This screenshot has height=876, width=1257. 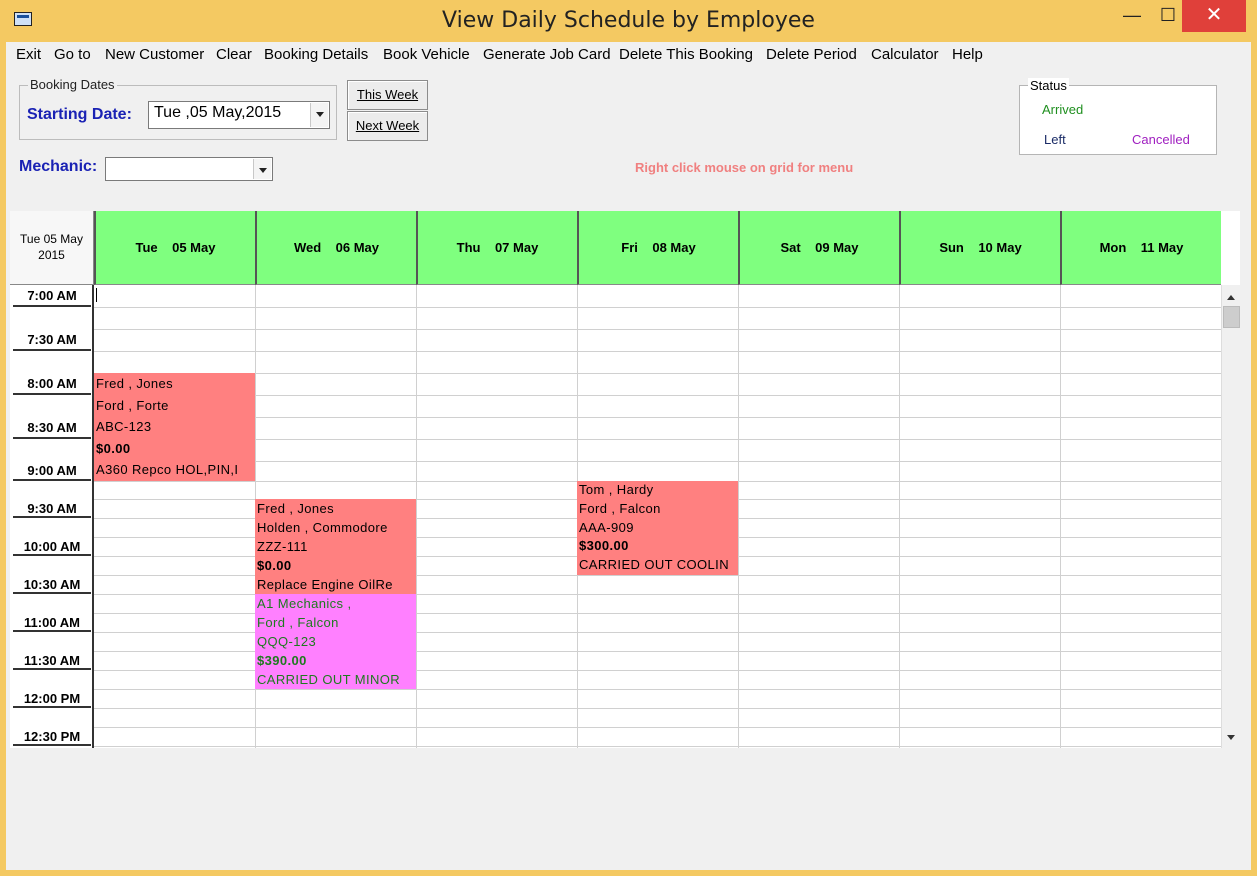 I want to click on day-header: Sat 09 May, so click(x=818, y=248).